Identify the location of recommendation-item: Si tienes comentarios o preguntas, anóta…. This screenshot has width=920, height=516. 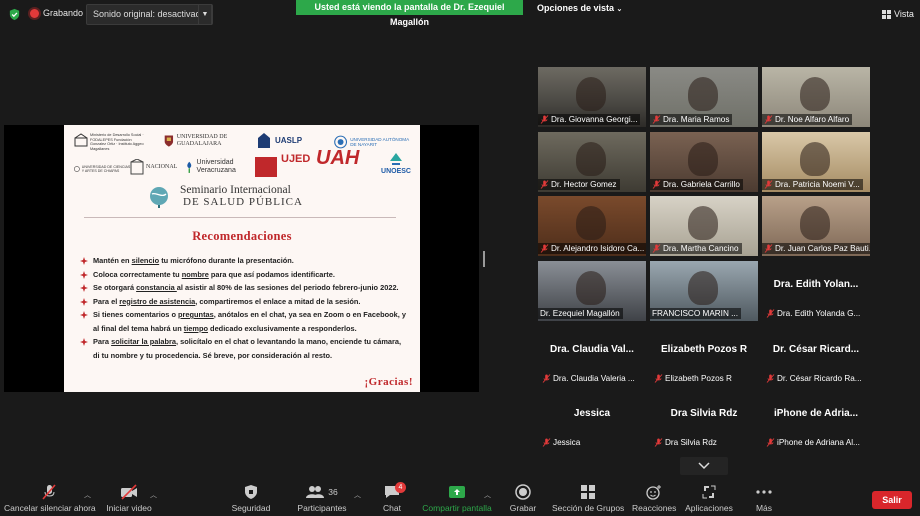
(243, 321).